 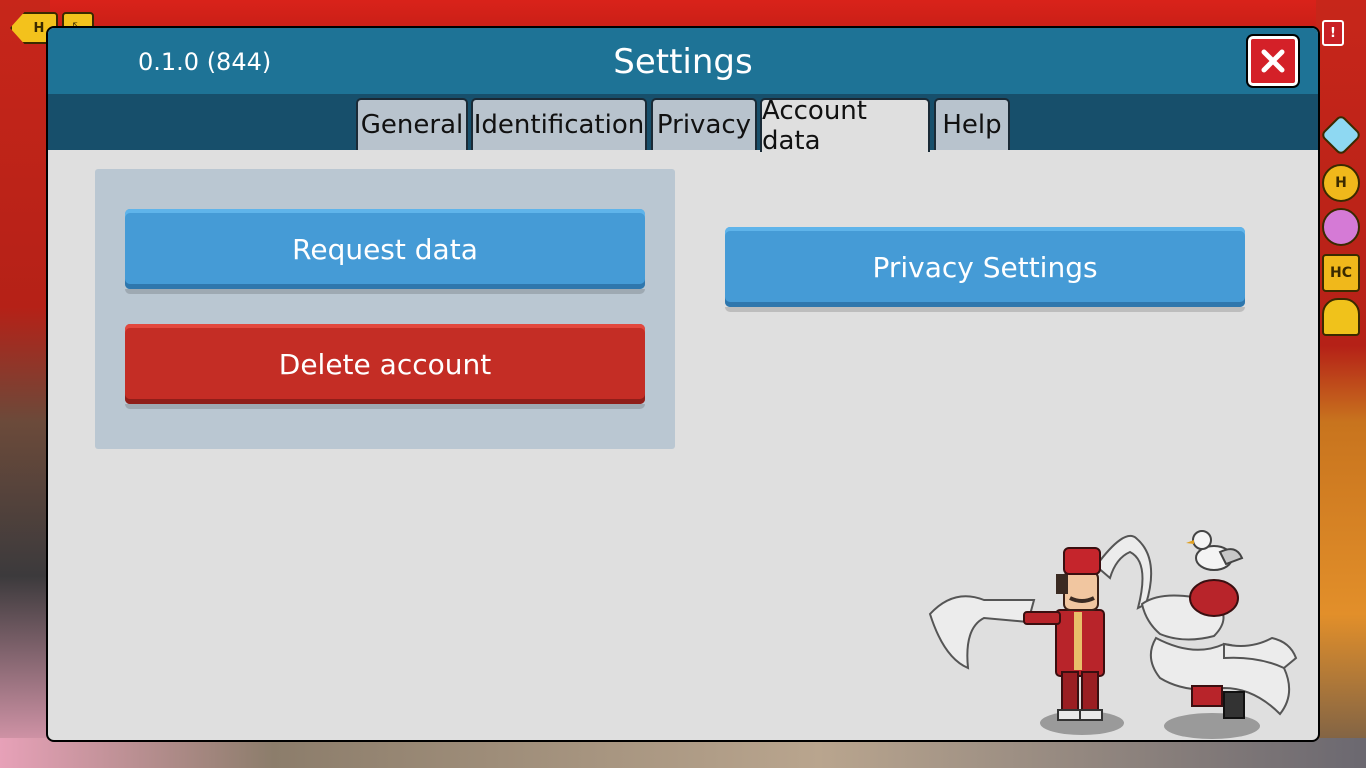 I want to click on delete-account-button: Delete account, so click(x=385, y=366).